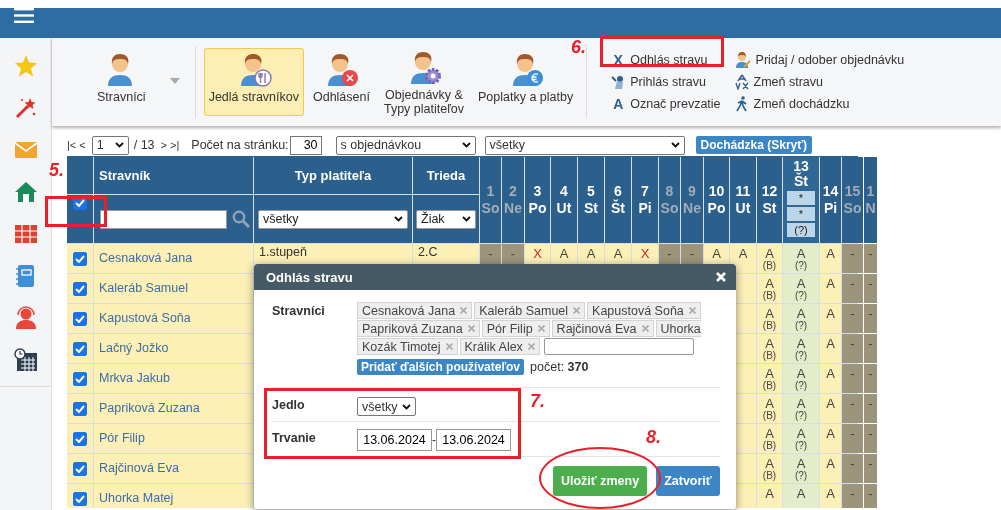 Image resolution: width=1001 pixels, height=510 pixels. I want to click on date-from-field: 13.06.2024, so click(394, 440).